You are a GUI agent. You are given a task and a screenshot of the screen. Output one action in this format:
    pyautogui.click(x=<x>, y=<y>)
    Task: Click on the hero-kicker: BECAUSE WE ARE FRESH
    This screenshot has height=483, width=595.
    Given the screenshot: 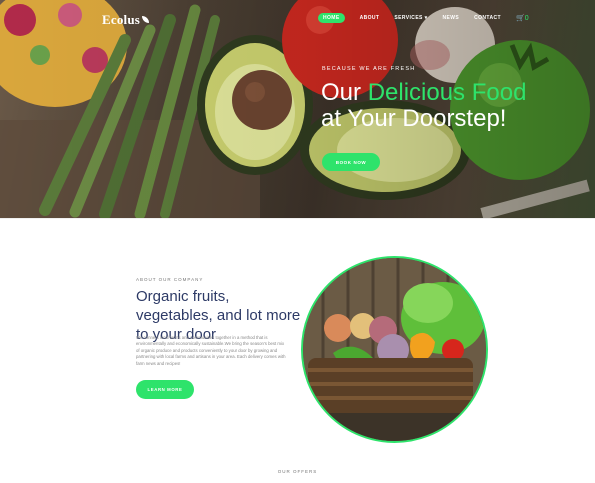 What is the action you would take?
    pyautogui.click(x=369, y=69)
    